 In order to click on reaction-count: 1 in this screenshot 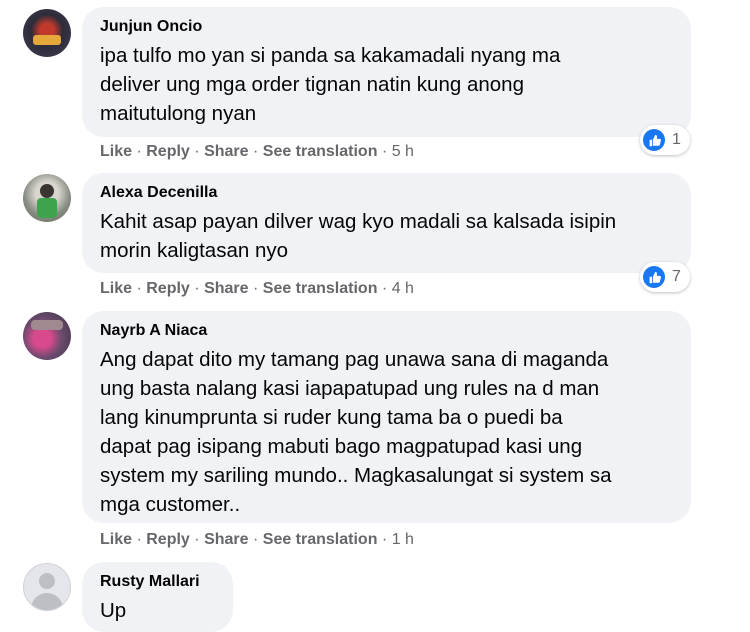, I will do `click(665, 140)`.